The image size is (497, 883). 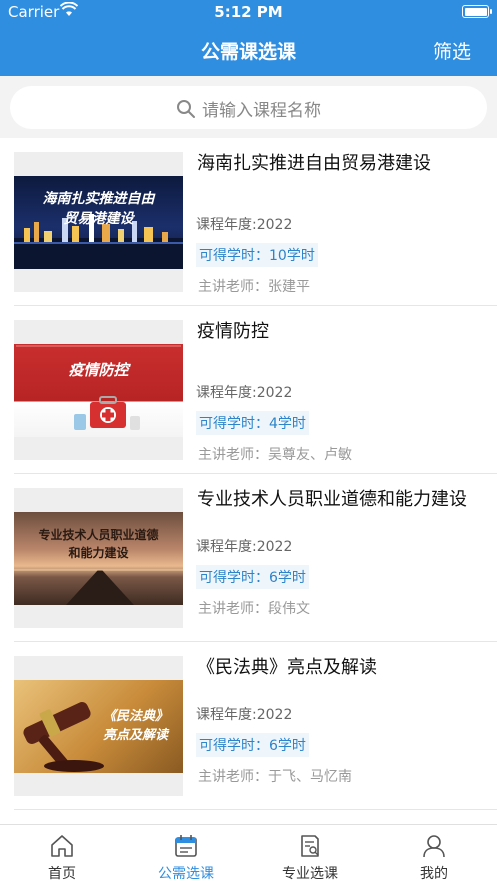 I want to click on search-placeholder: 请输入课程名称, so click(x=261, y=111).